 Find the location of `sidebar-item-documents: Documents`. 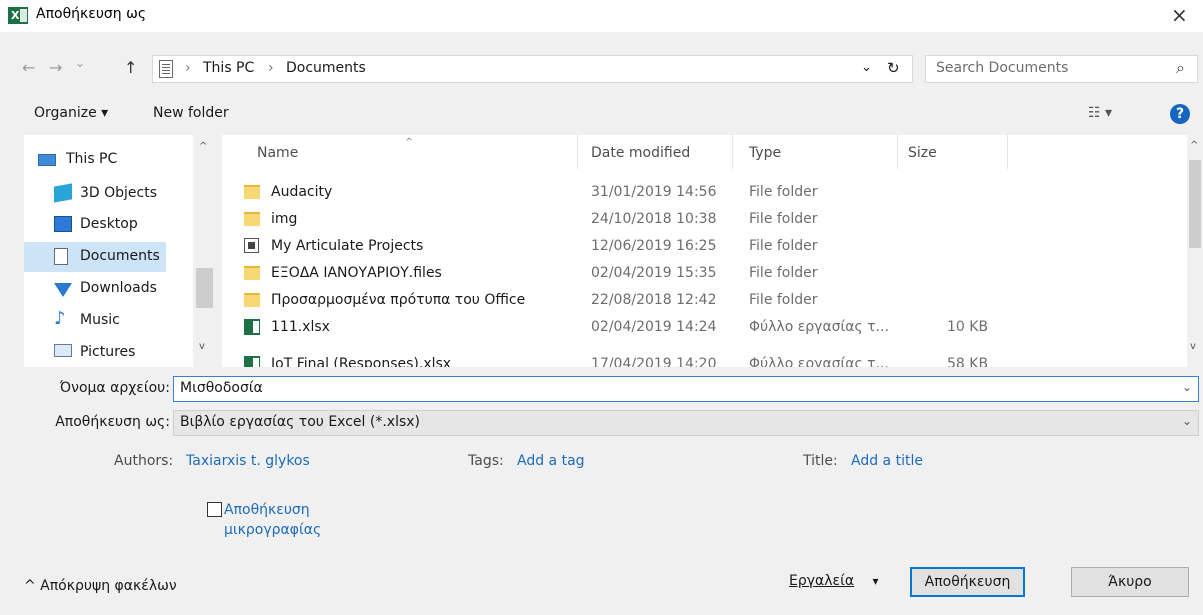

sidebar-item-documents: Documents is located at coordinates (95, 257).